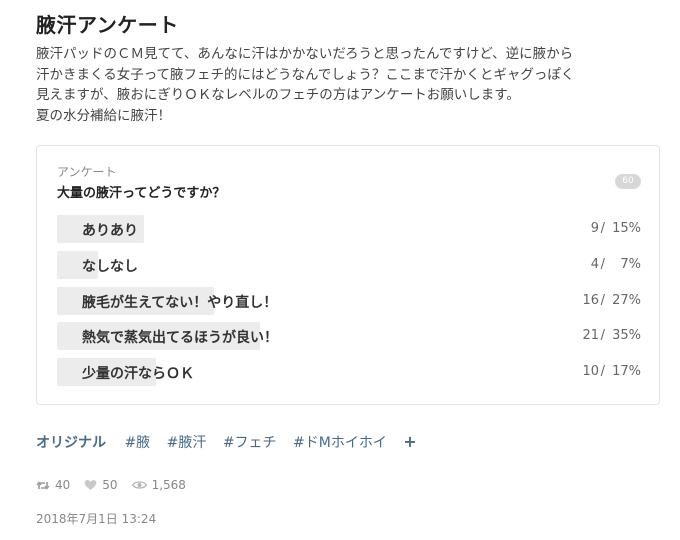  What do you see at coordinates (630, 264) in the screenshot?
I see `poll-option-percent: 7%` at bounding box center [630, 264].